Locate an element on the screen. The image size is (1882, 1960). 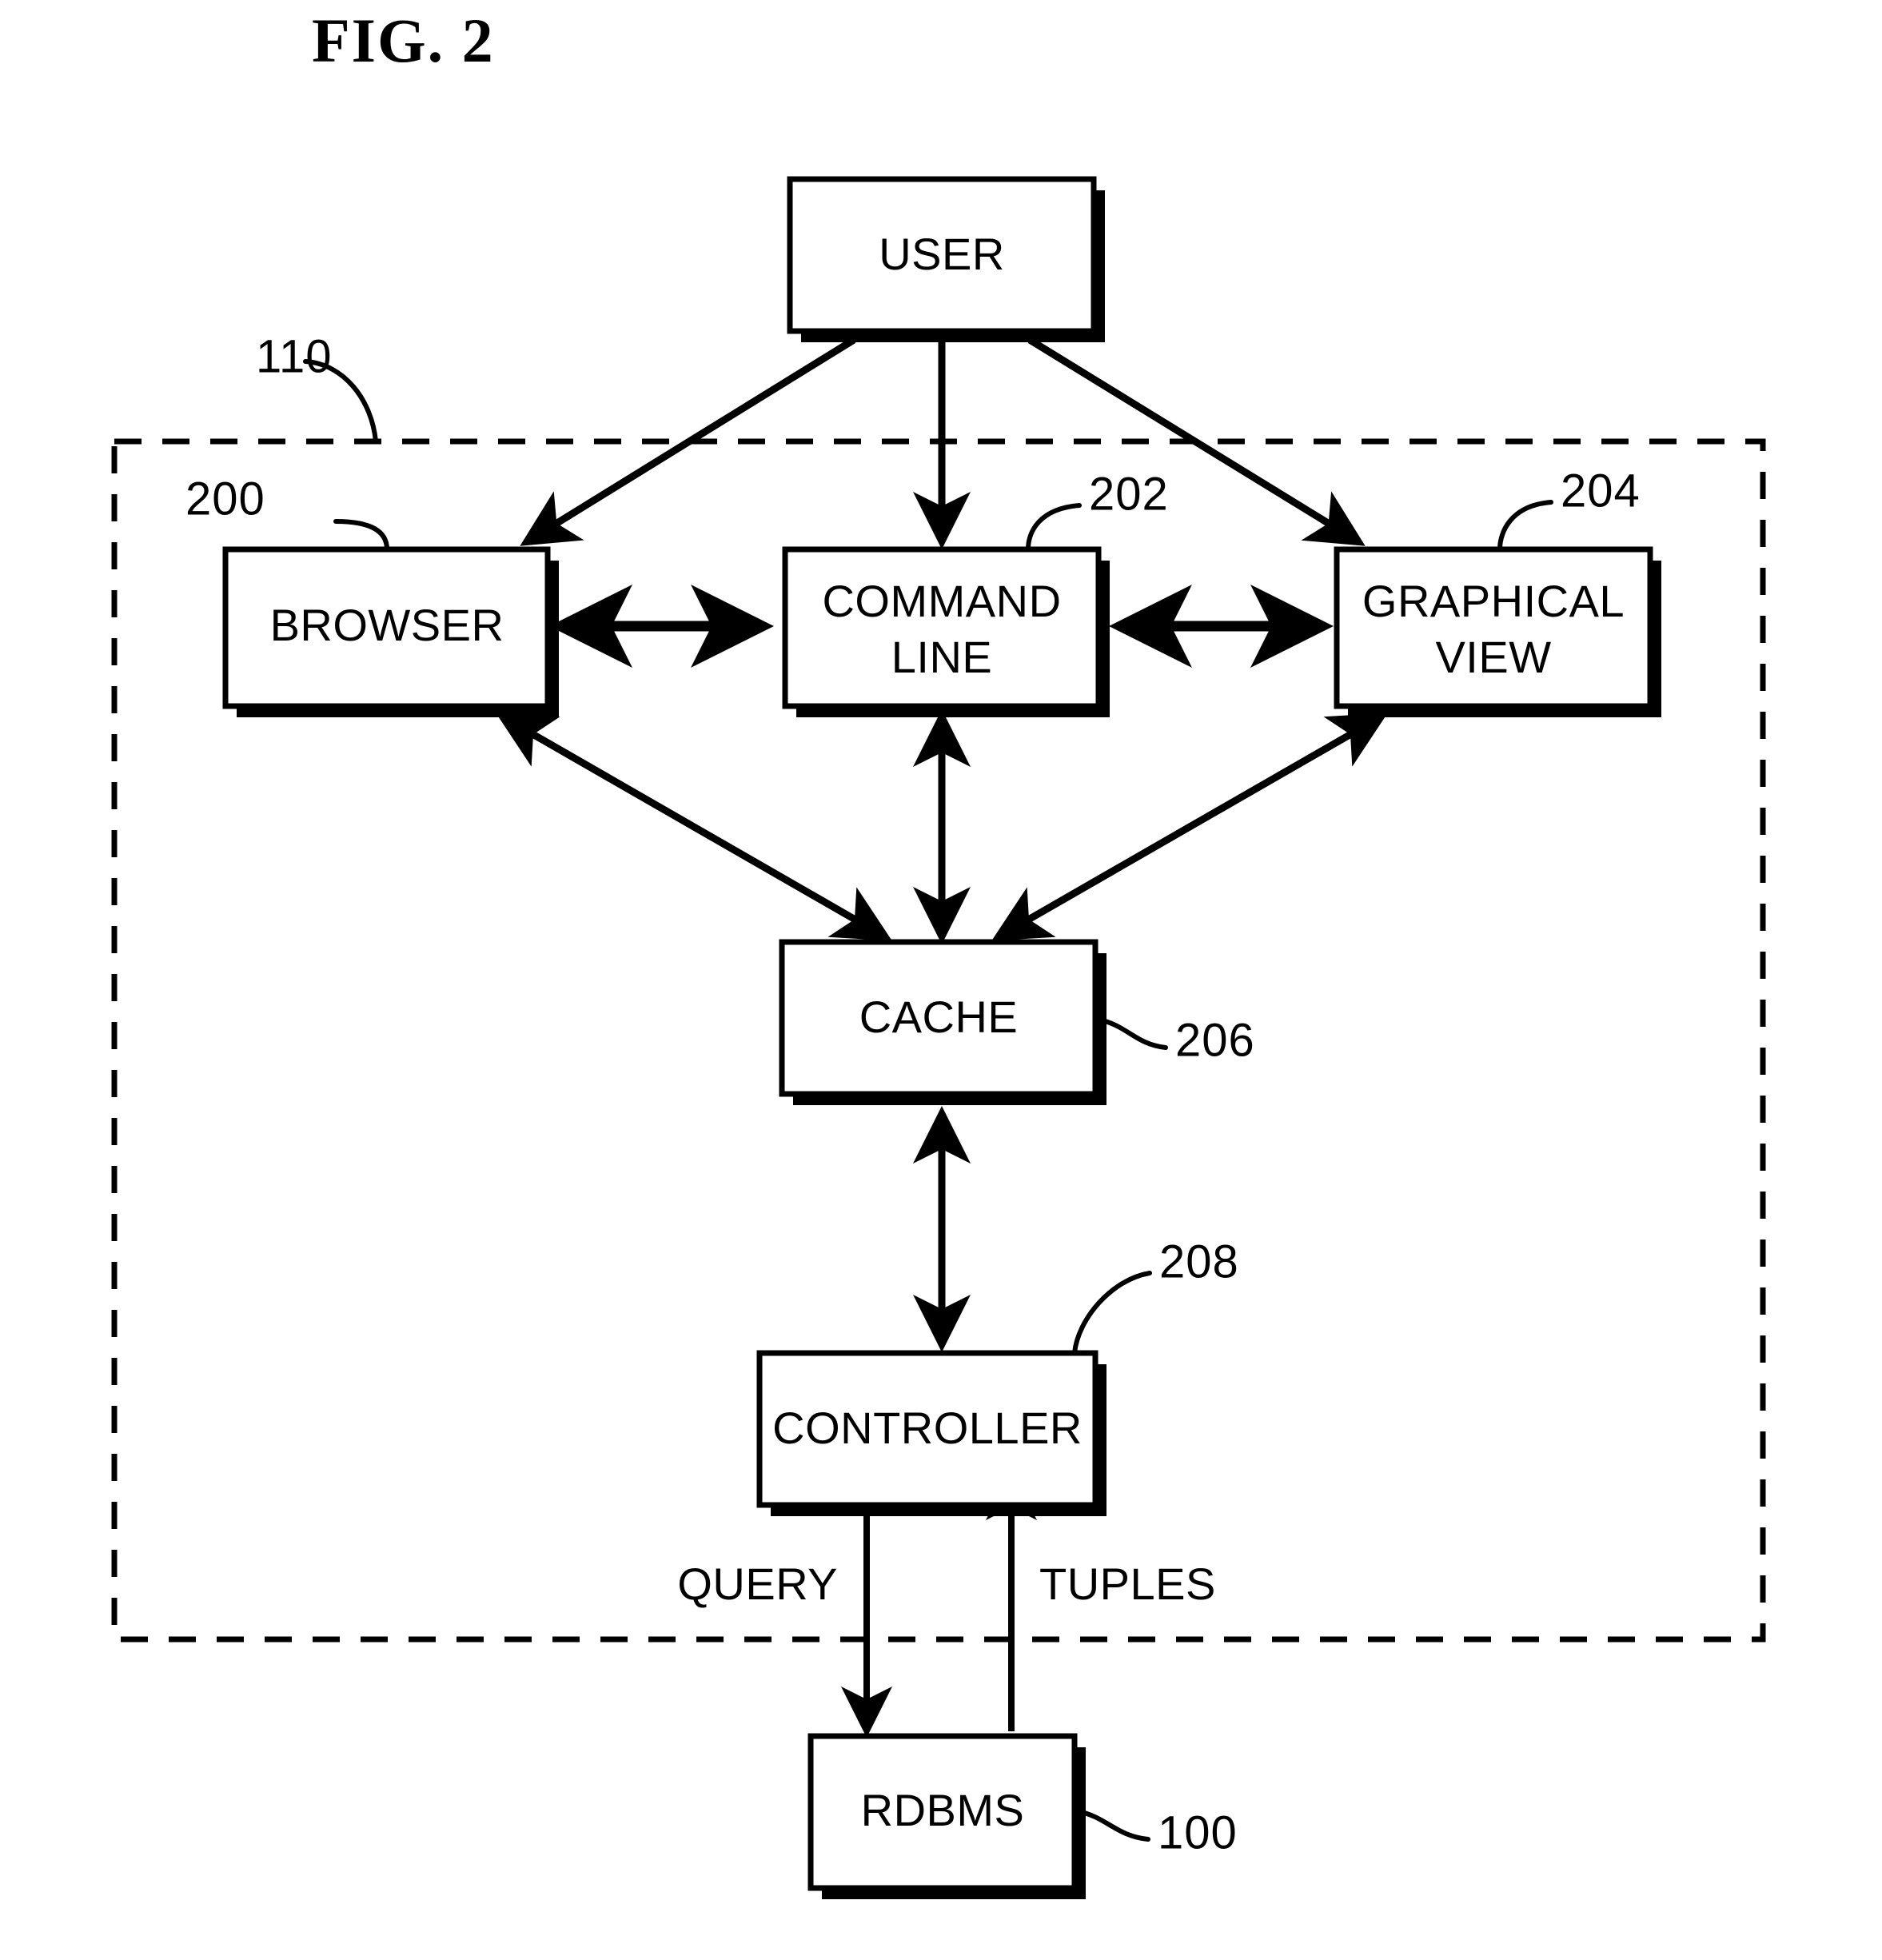
node-command-line: COMMAND LINE is located at coordinates (946, 632).